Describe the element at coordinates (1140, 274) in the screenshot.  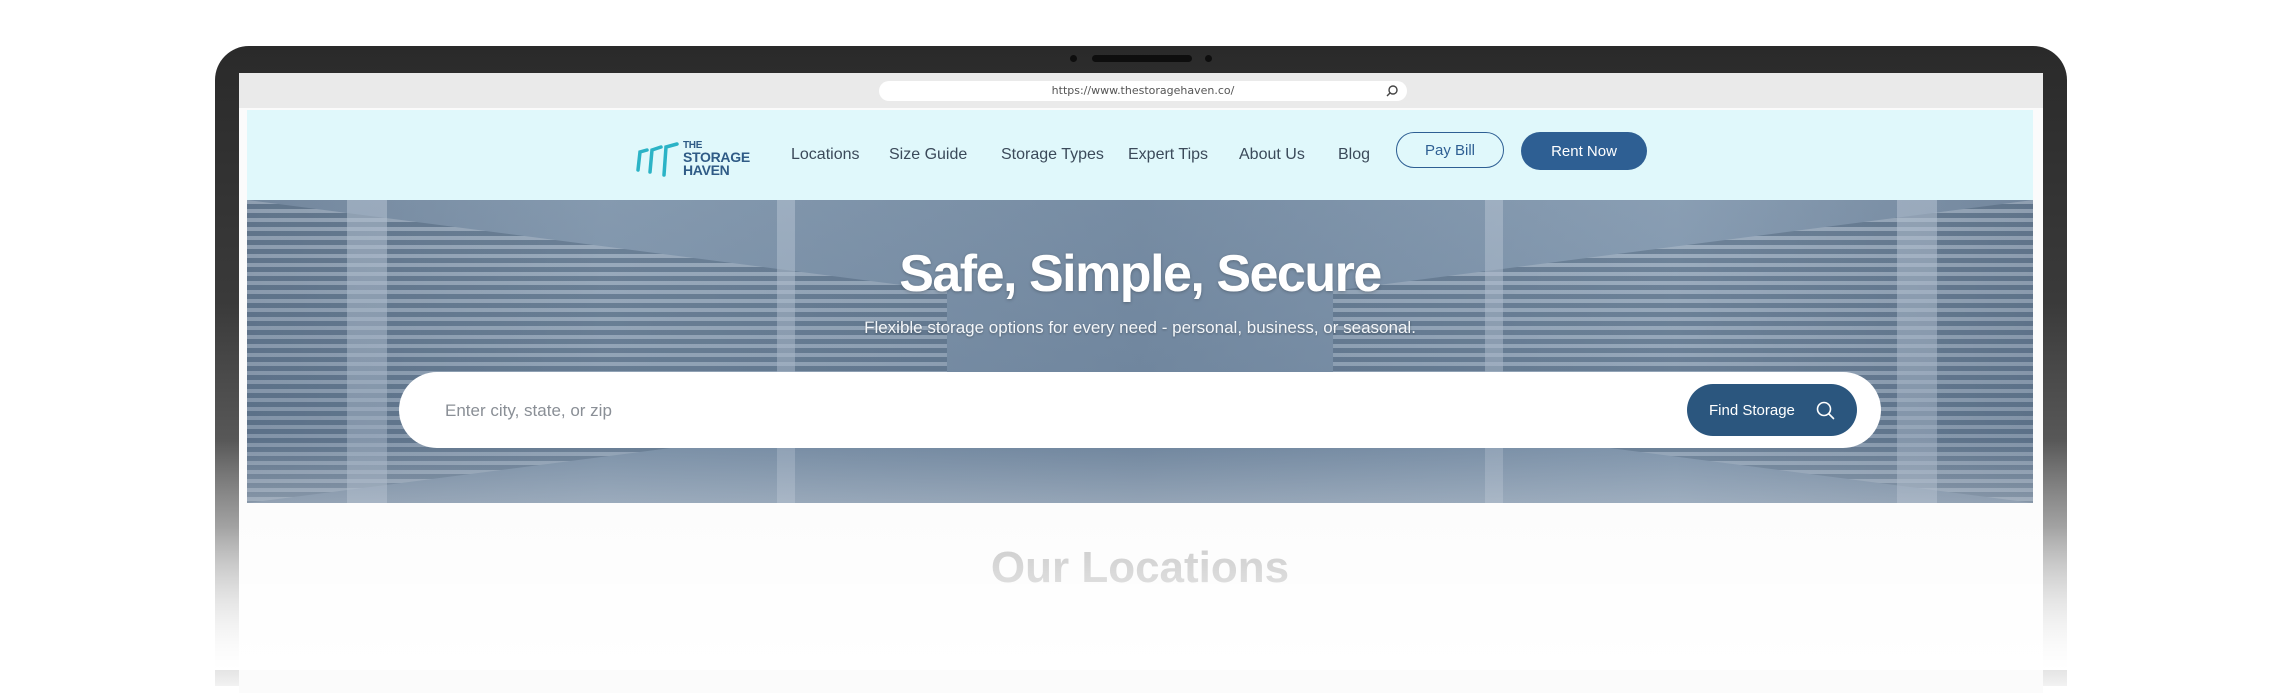
I see `hero-title: Safe, Simple, Secure` at that location.